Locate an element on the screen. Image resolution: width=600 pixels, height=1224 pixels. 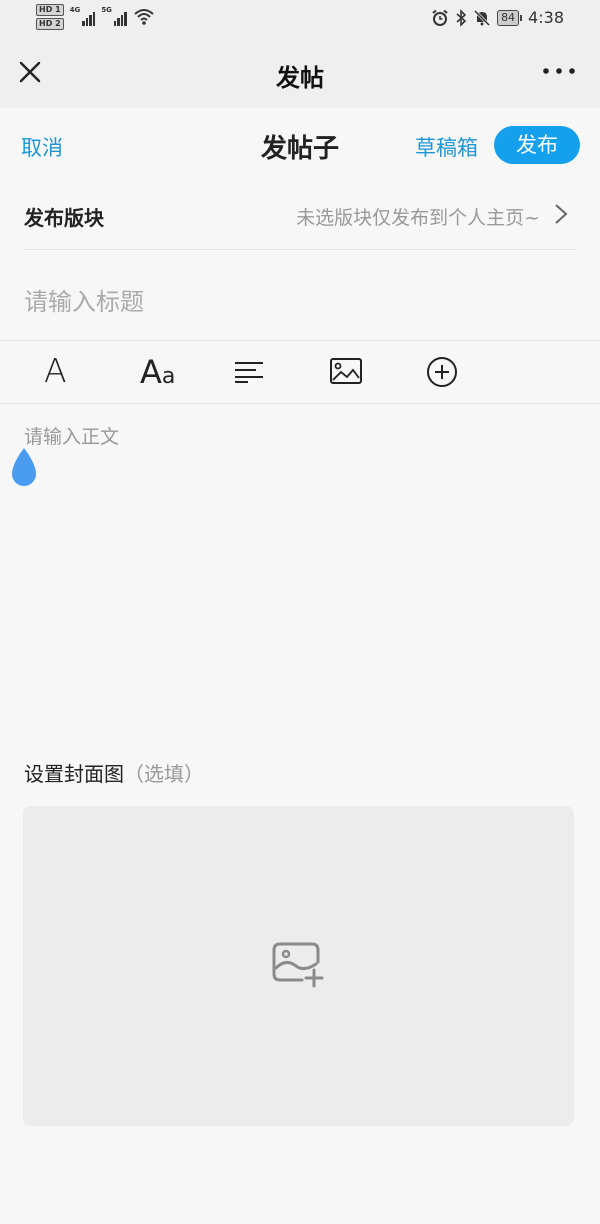
more-icon is located at coordinates (559, 71).